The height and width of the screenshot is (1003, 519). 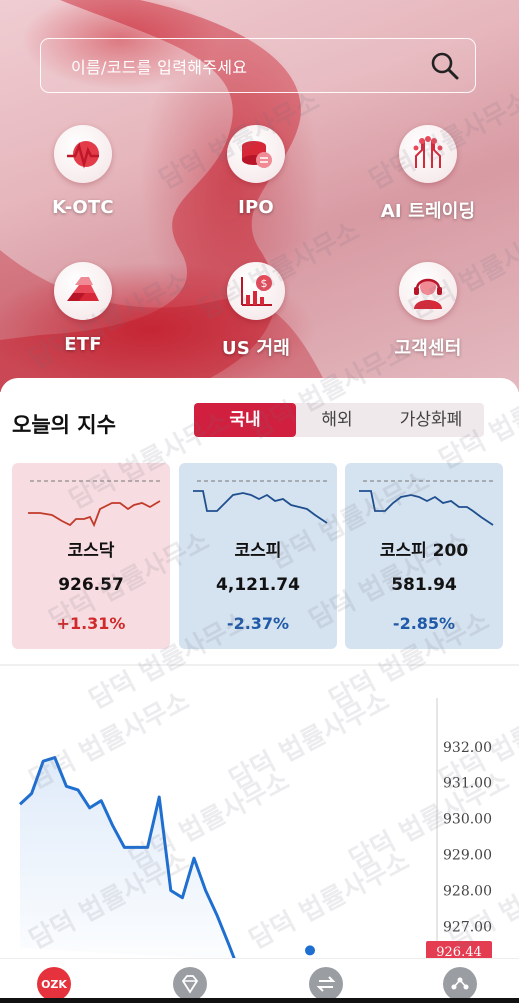 What do you see at coordinates (467, 927) in the screenshot?
I see `y-tick-label: 927.00` at bounding box center [467, 927].